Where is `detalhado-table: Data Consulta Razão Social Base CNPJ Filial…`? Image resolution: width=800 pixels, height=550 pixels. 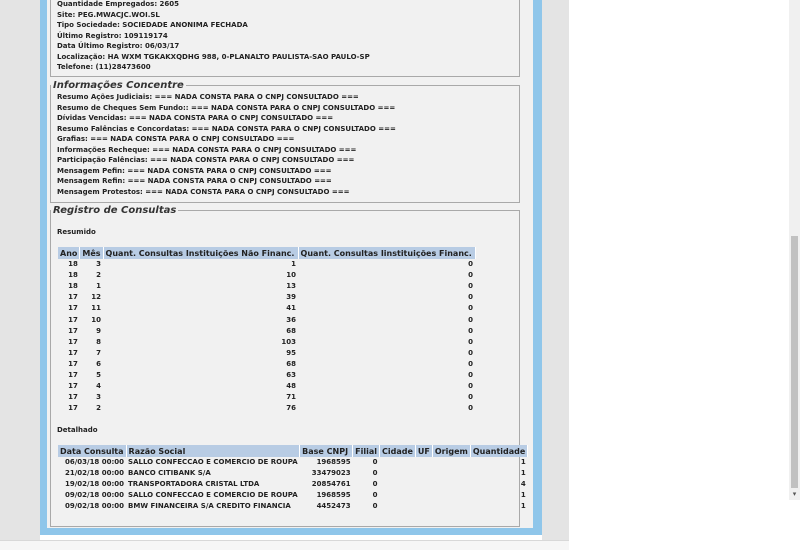 detalhado-table: Data Consulta Razão Social Base CNPJ Filial… is located at coordinates (293, 478).